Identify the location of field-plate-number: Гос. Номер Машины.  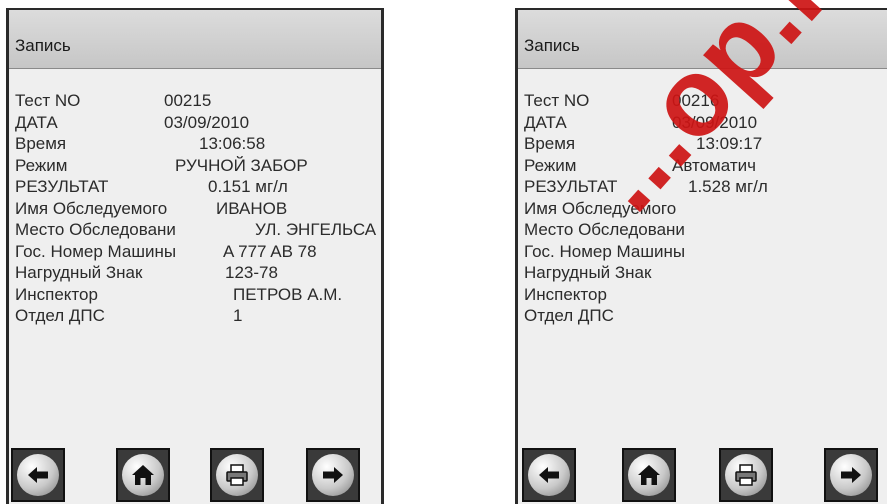
(705, 252).